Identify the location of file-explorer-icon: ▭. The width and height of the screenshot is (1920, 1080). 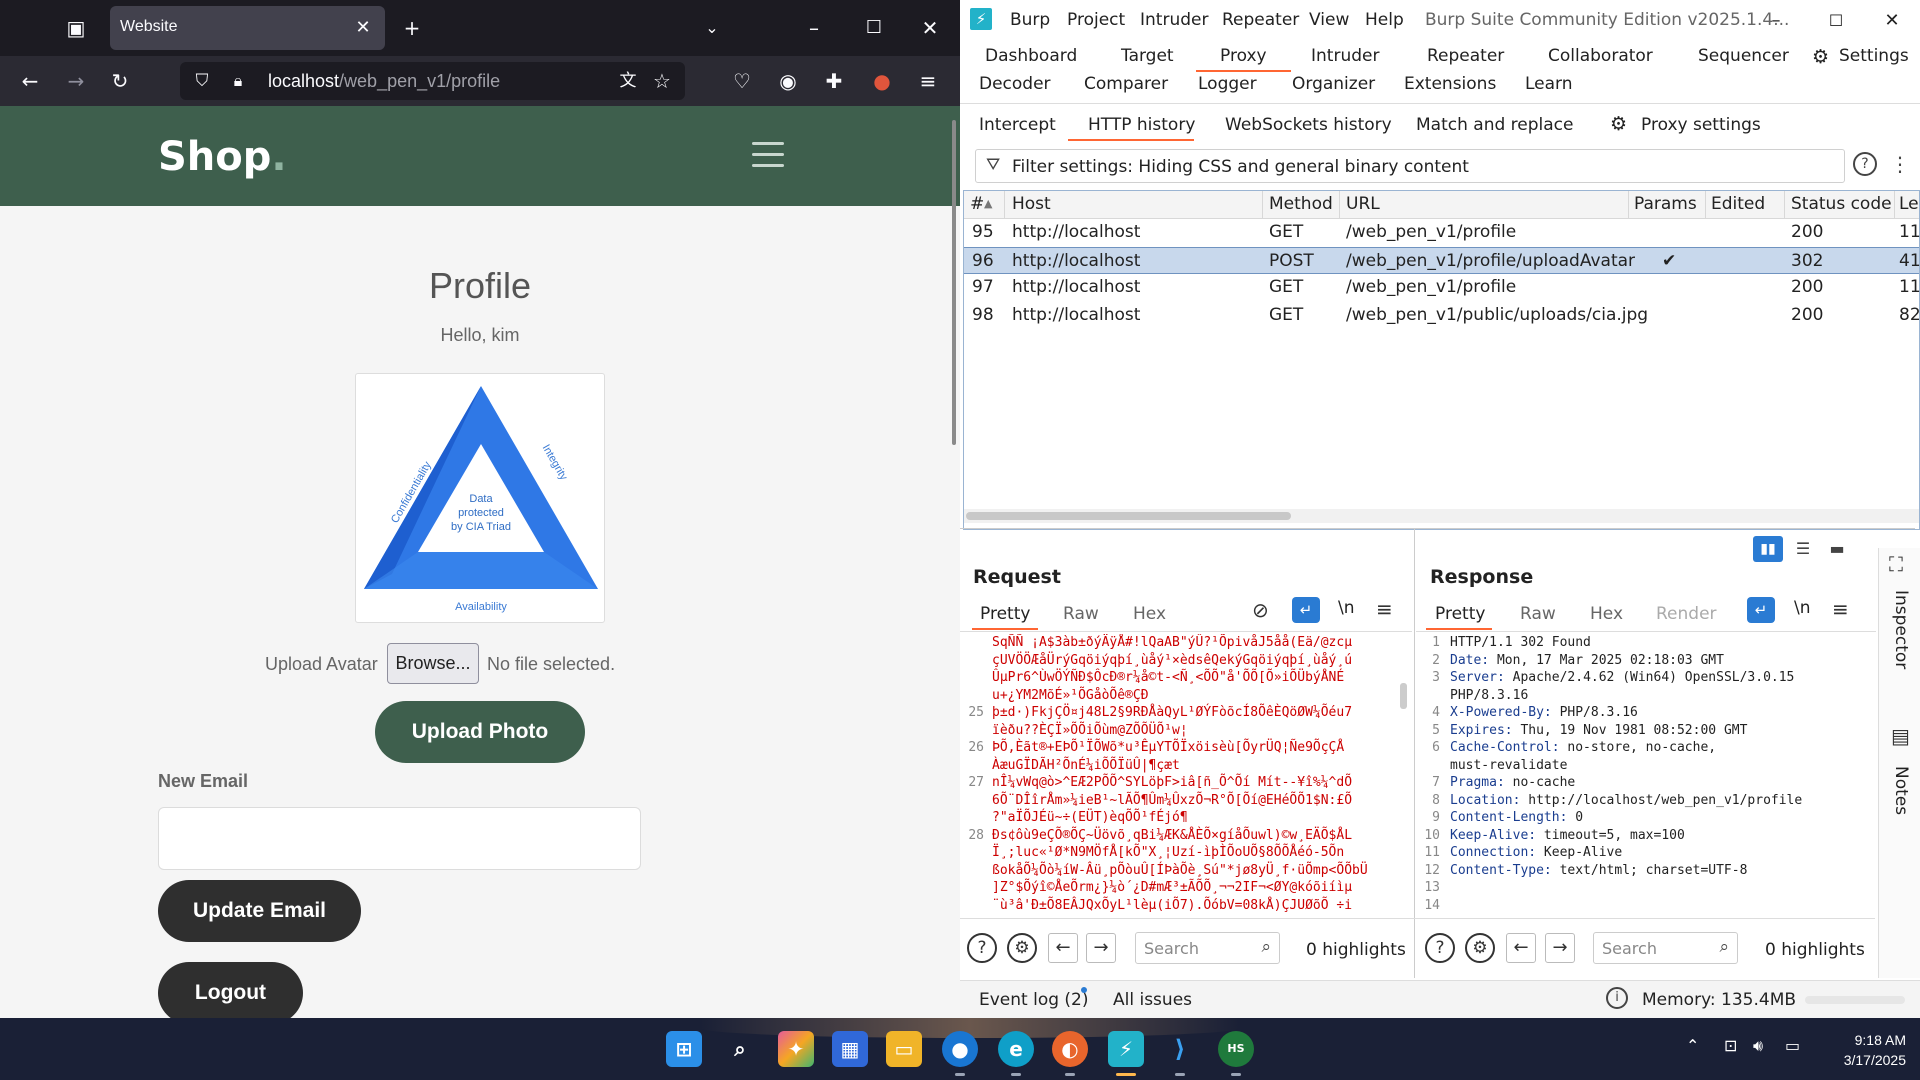
(904, 1049).